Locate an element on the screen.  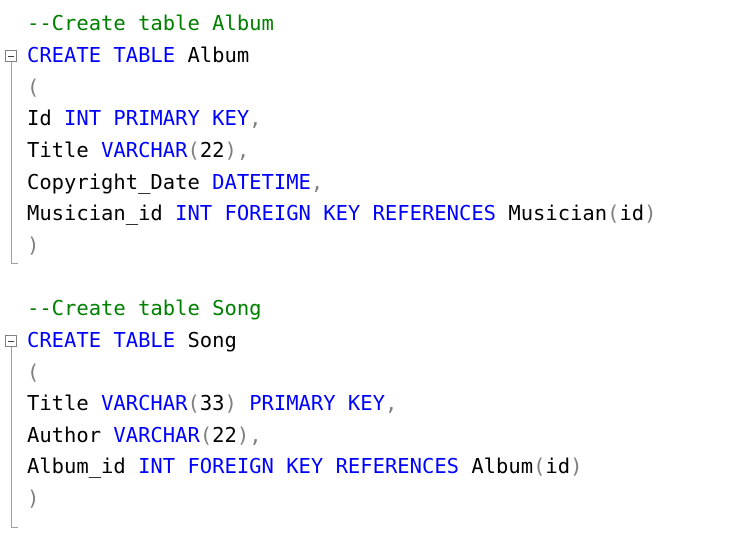
code-line-10: --Create table Song is located at coordinates (144, 308).